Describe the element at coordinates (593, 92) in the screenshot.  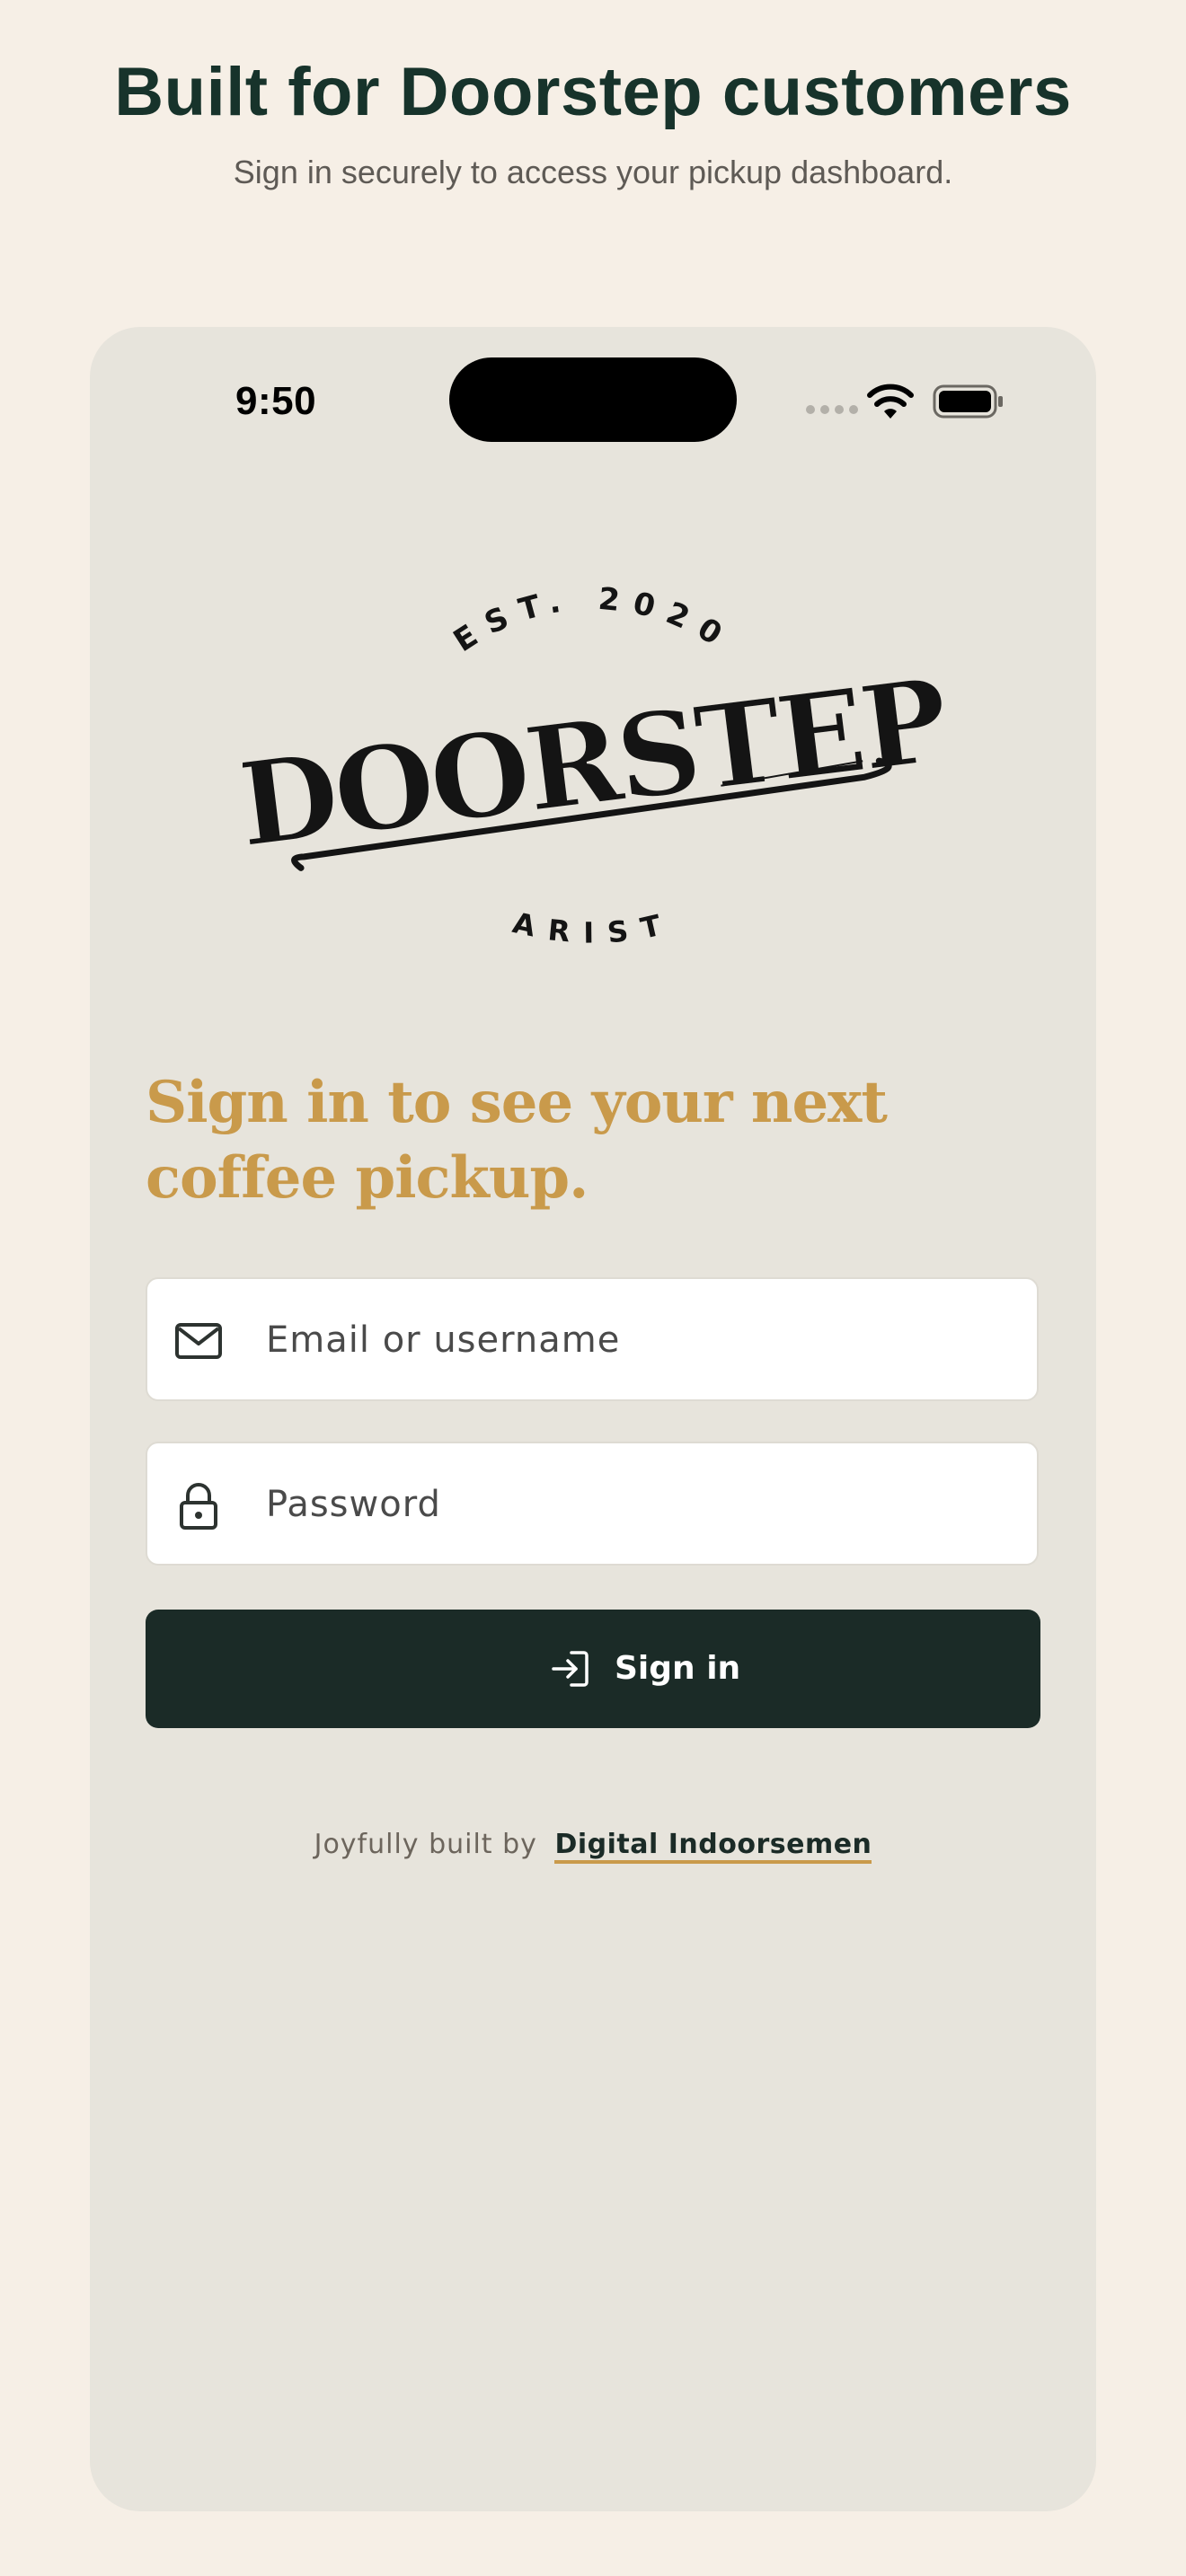
I see `page-title: Built for Doorstep customers` at that location.